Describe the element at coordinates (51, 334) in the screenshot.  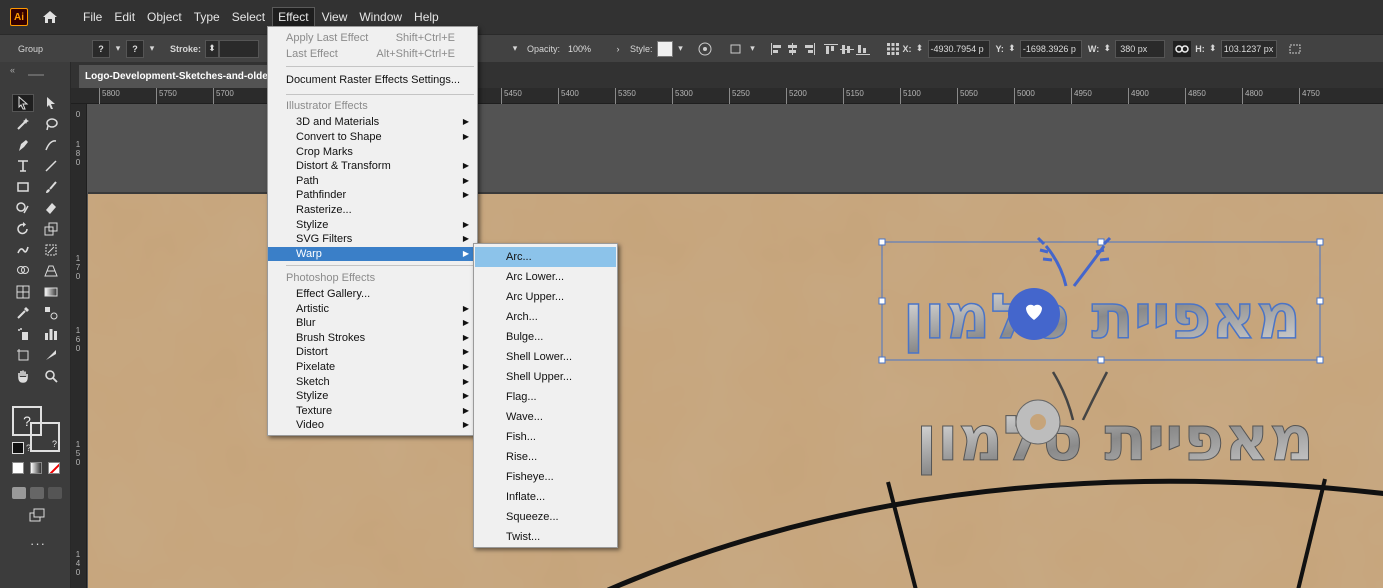
I see `column-graph-tool-icon` at that location.